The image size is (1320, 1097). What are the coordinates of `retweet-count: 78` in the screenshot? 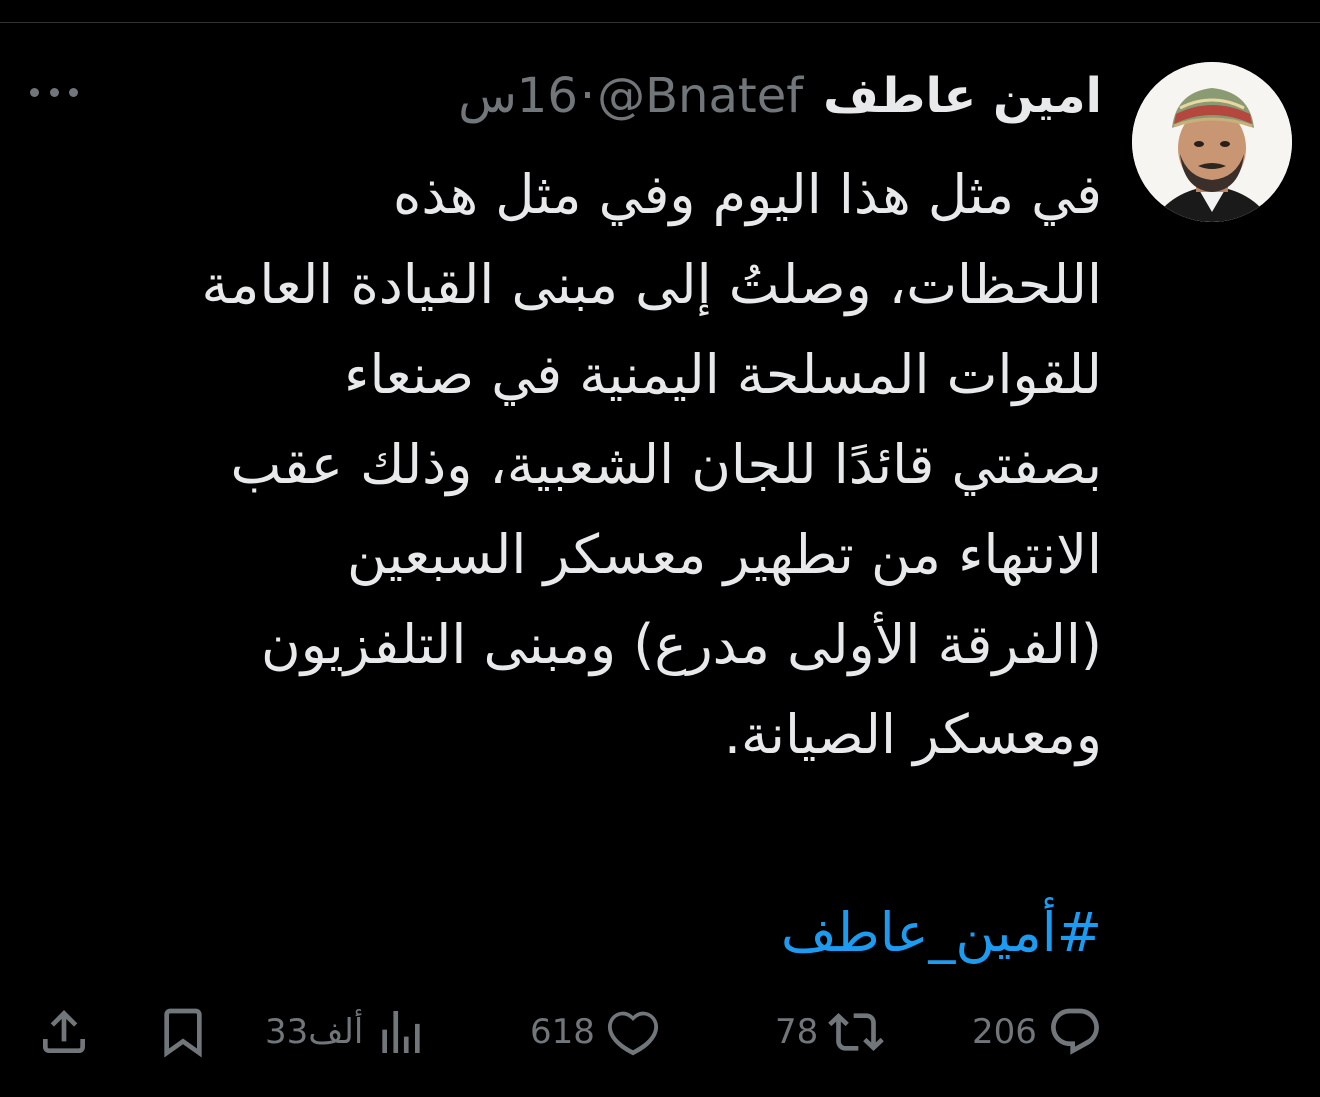 It's located at (797, 1032).